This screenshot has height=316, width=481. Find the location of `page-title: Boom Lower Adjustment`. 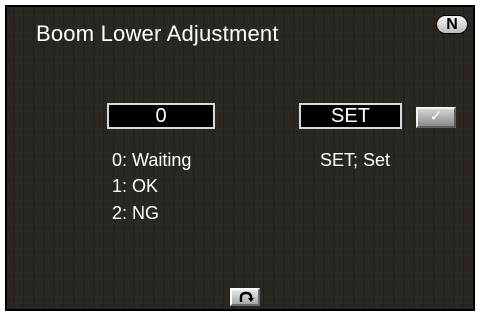

page-title: Boom Lower Adjustment is located at coordinates (157, 33).